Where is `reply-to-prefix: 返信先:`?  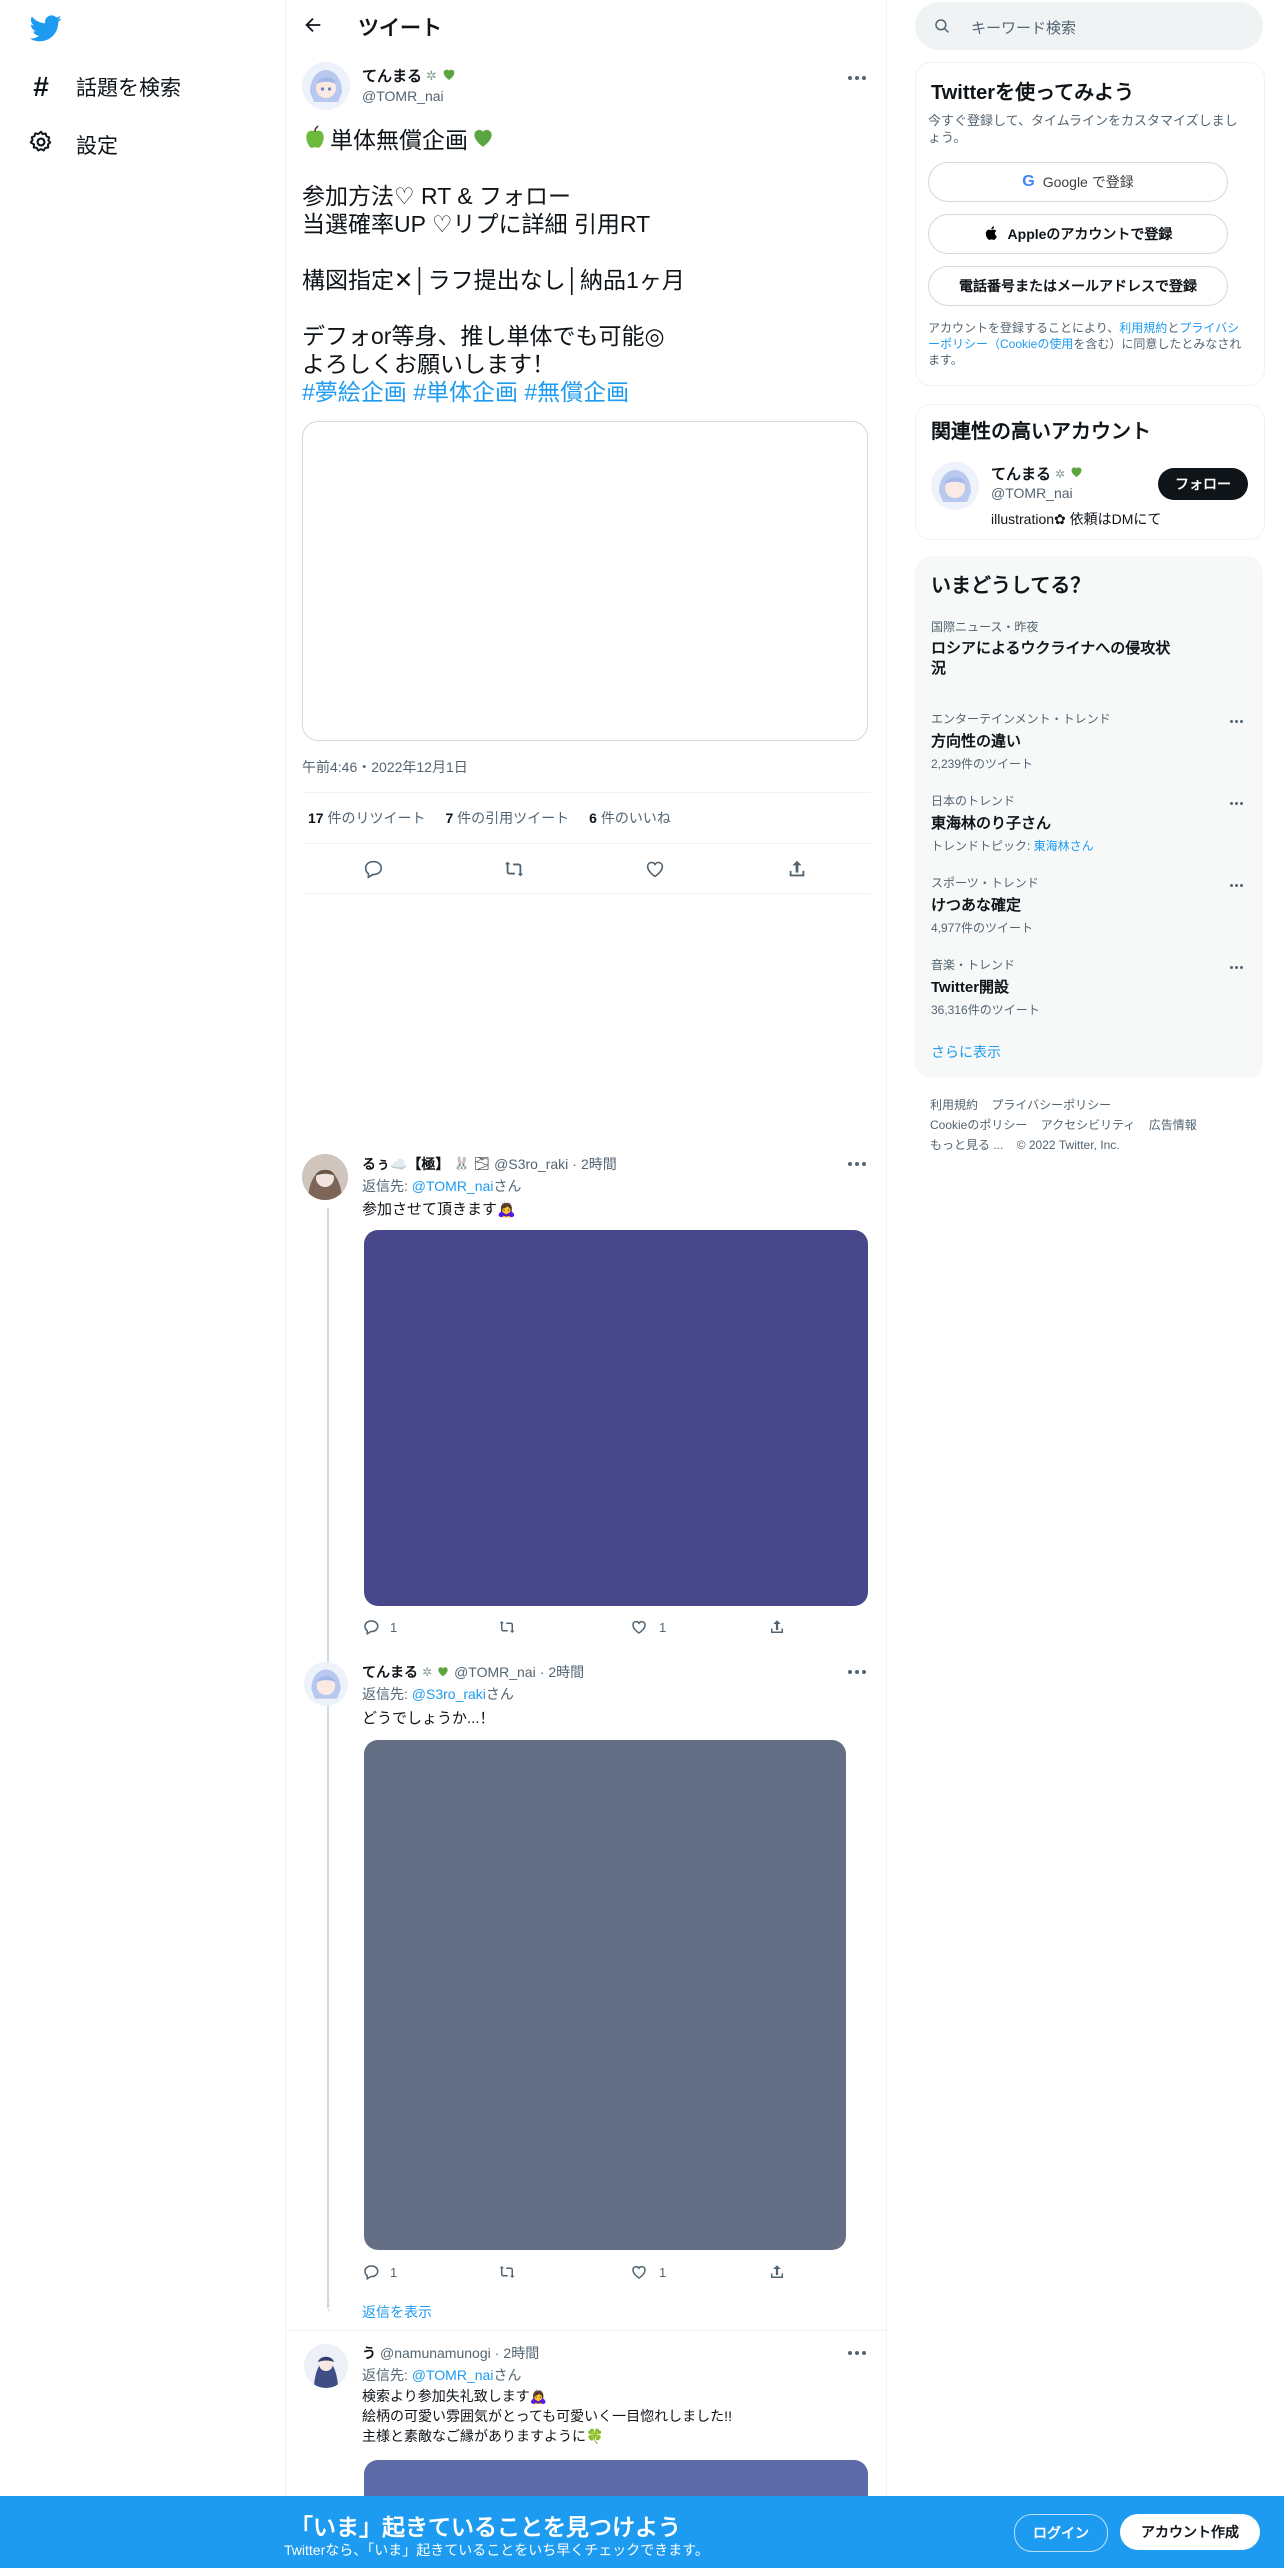
reply-to-prefix: 返信先: is located at coordinates (387, 2375).